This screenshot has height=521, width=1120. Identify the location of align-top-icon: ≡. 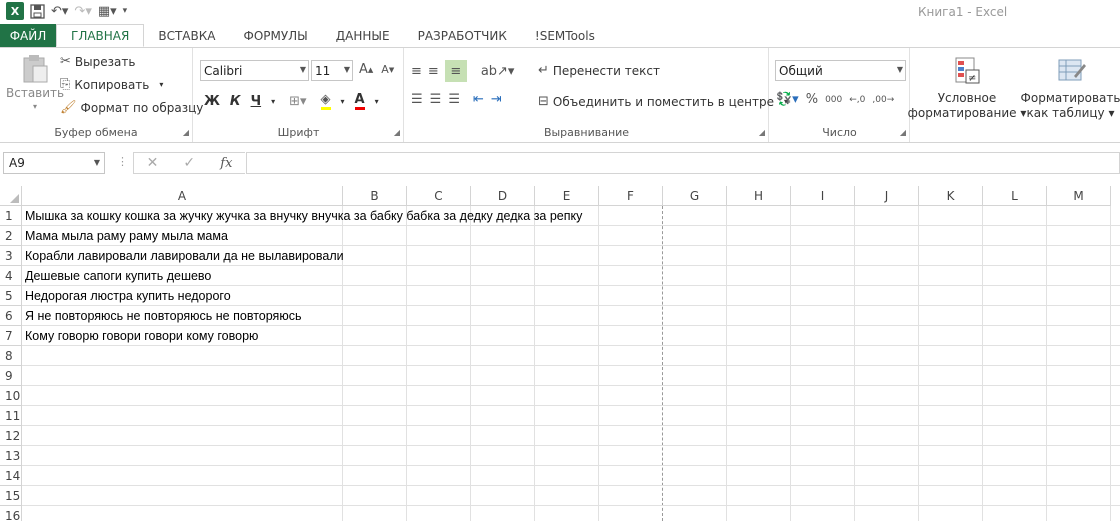
(416, 71).